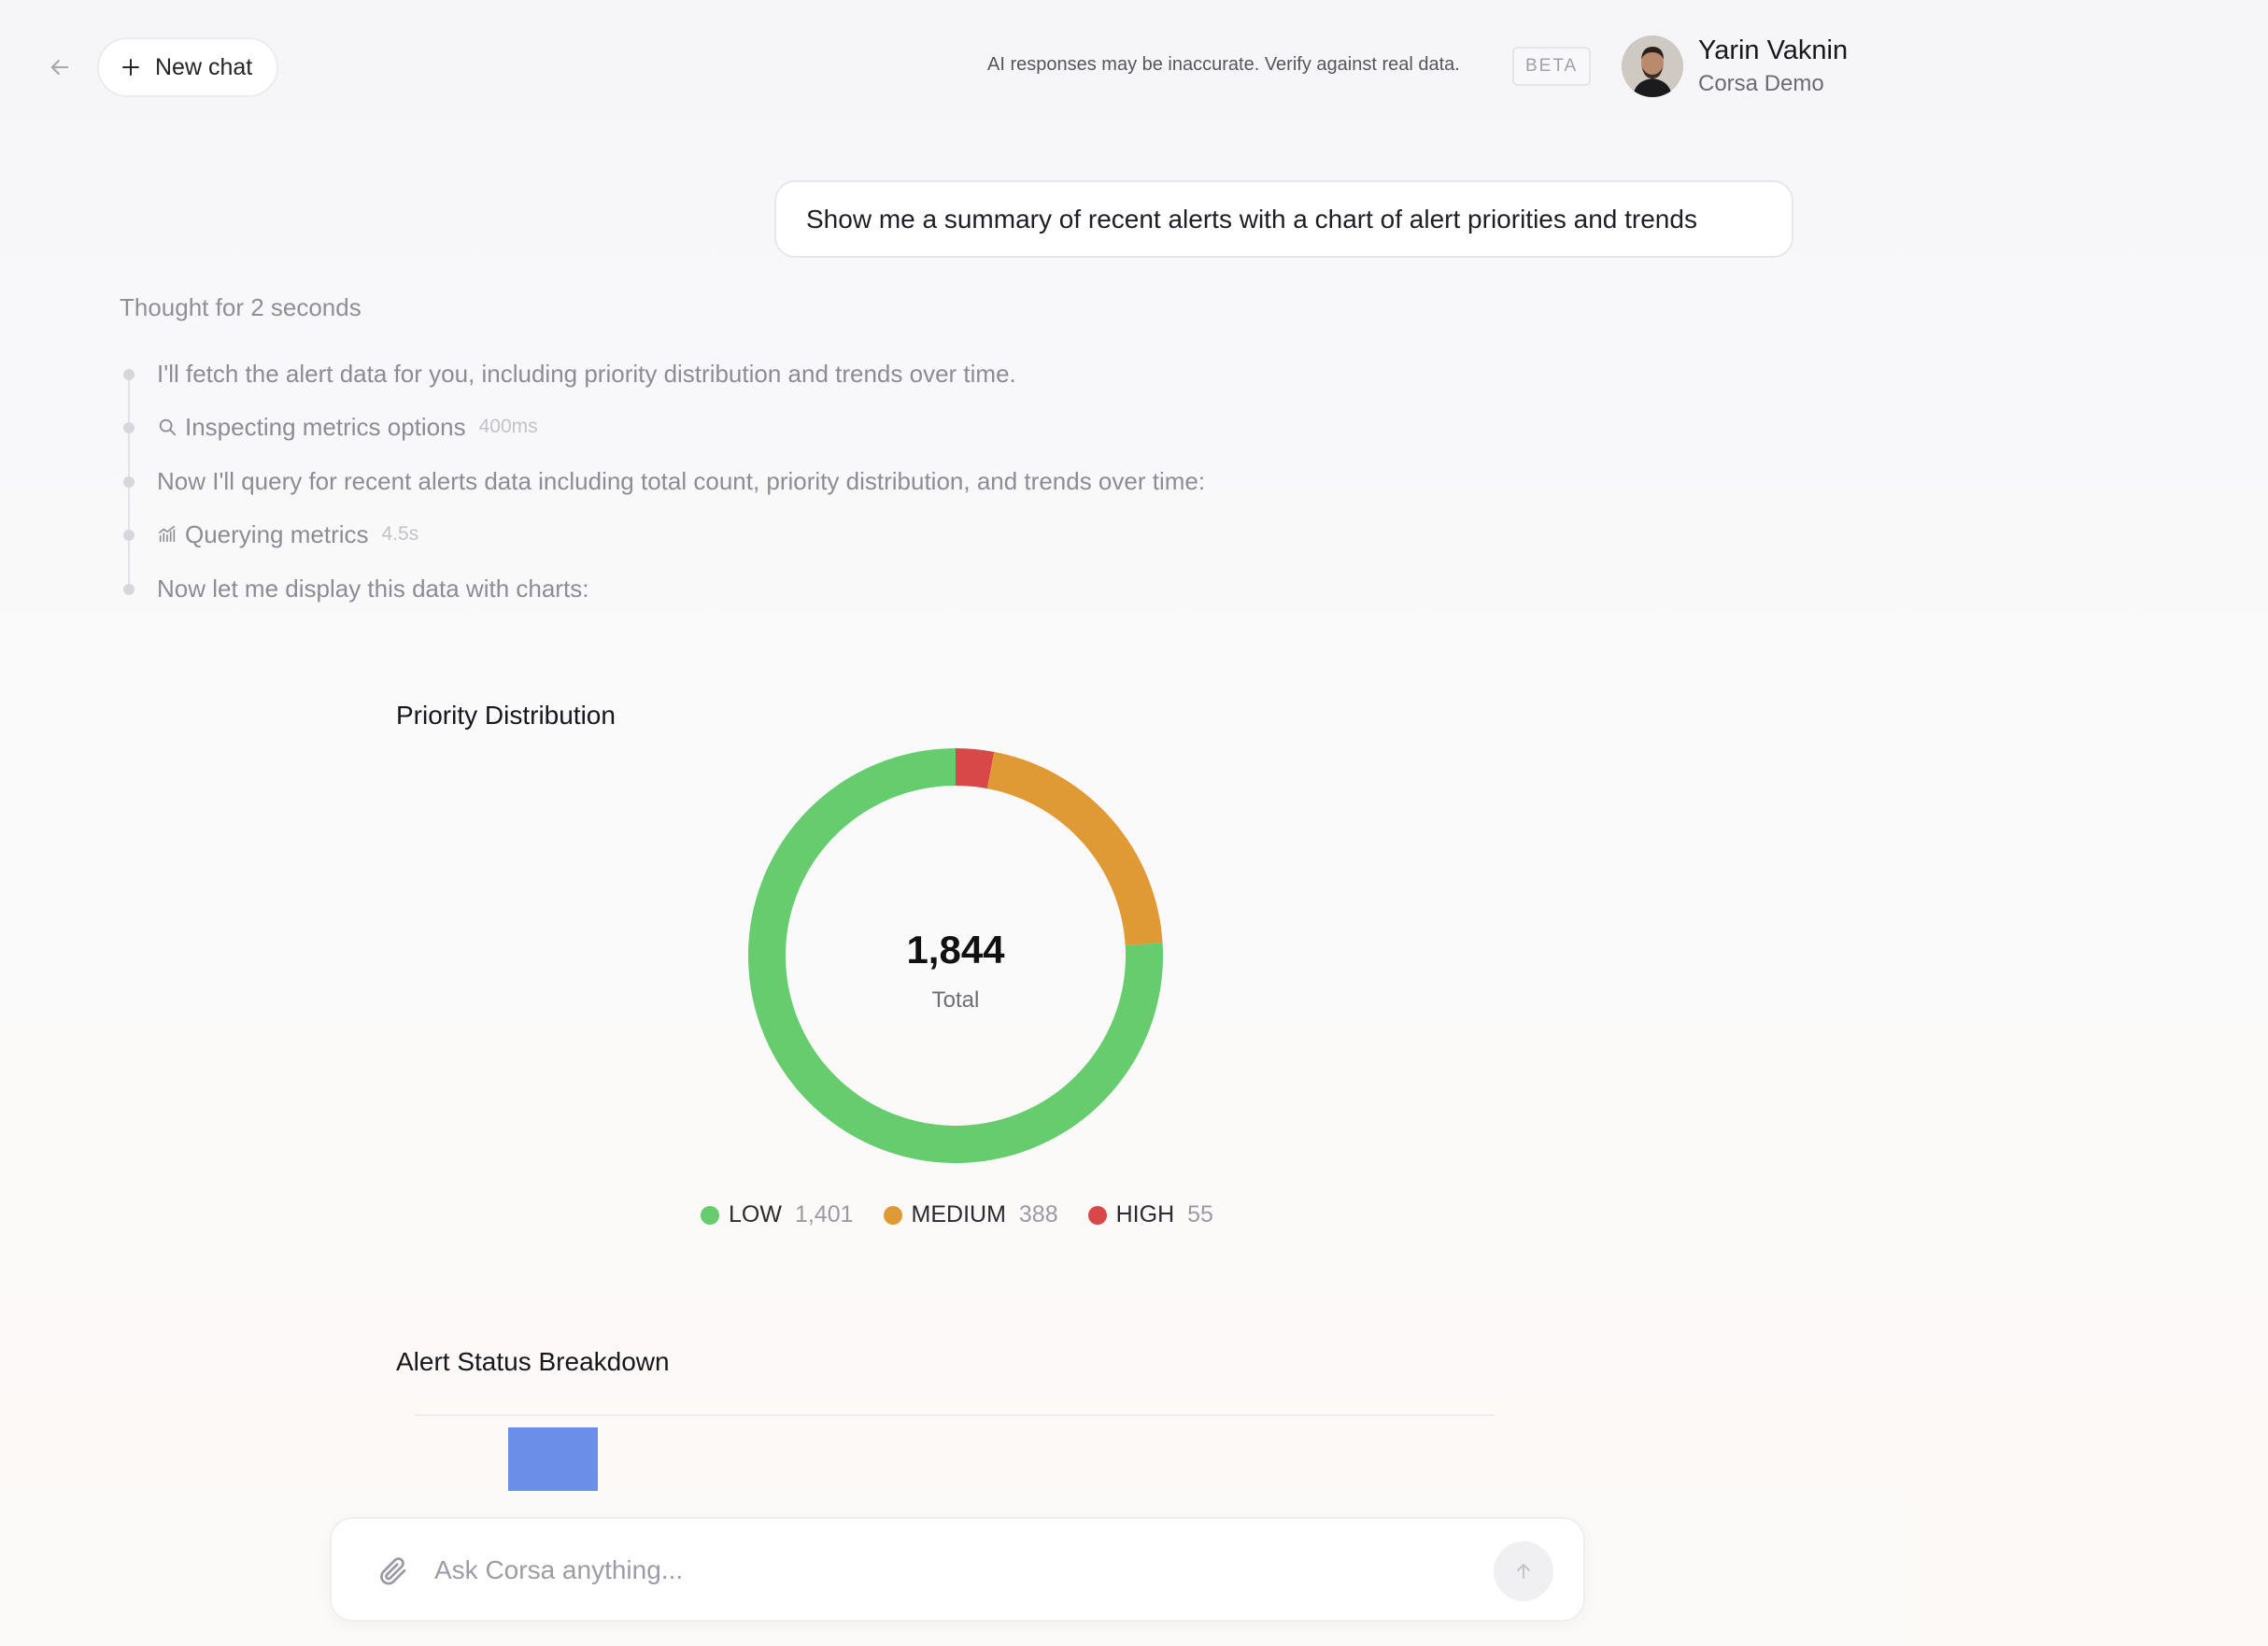 The height and width of the screenshot is (1646, 2268). Describe the element at coordinates (929, 1570) in the screenshot. I see `chat-input` at that location.